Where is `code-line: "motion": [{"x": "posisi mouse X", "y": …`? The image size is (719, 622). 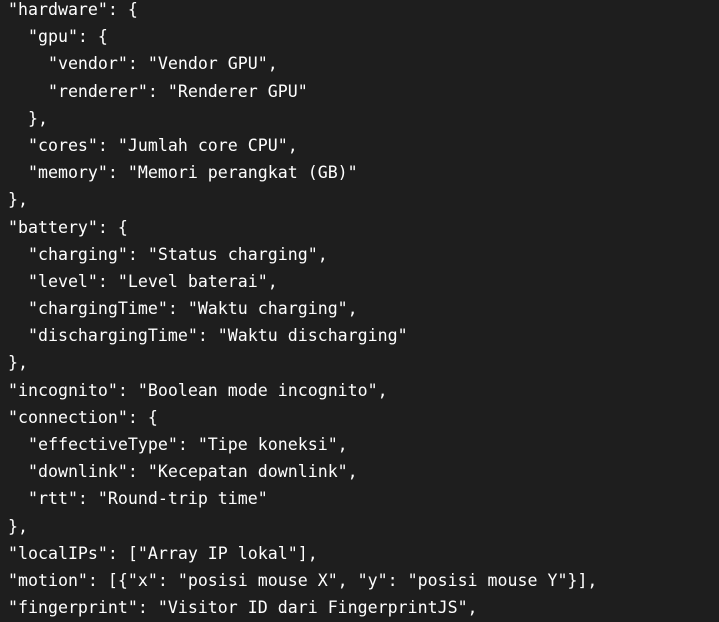
code-line: "motion": [{"x": "posisi mouse X", "y": … is located at coordinates (303, 580).